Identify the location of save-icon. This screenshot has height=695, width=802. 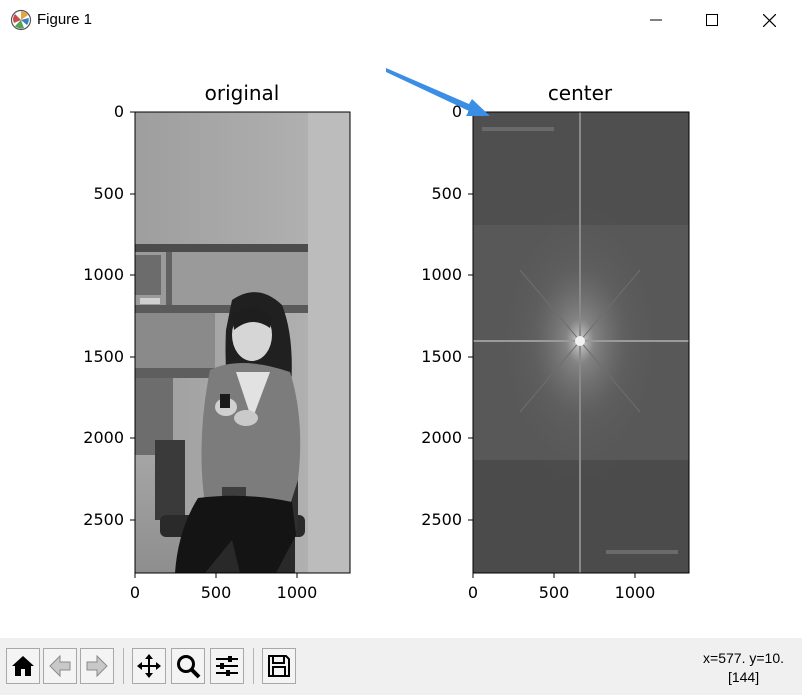
(279, 666).